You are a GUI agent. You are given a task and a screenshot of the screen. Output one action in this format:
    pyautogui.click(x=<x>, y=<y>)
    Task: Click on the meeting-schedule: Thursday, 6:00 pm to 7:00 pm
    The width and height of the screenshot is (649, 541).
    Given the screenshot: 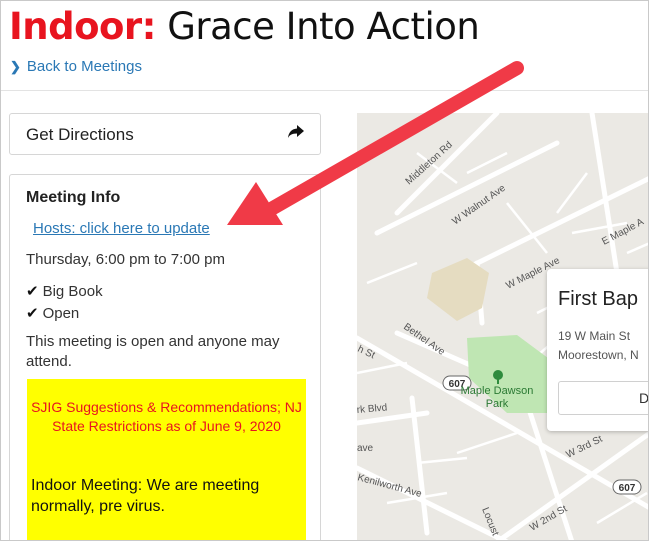 What is the action you would take?
    pyautogui.click(x=125, y=259)
    